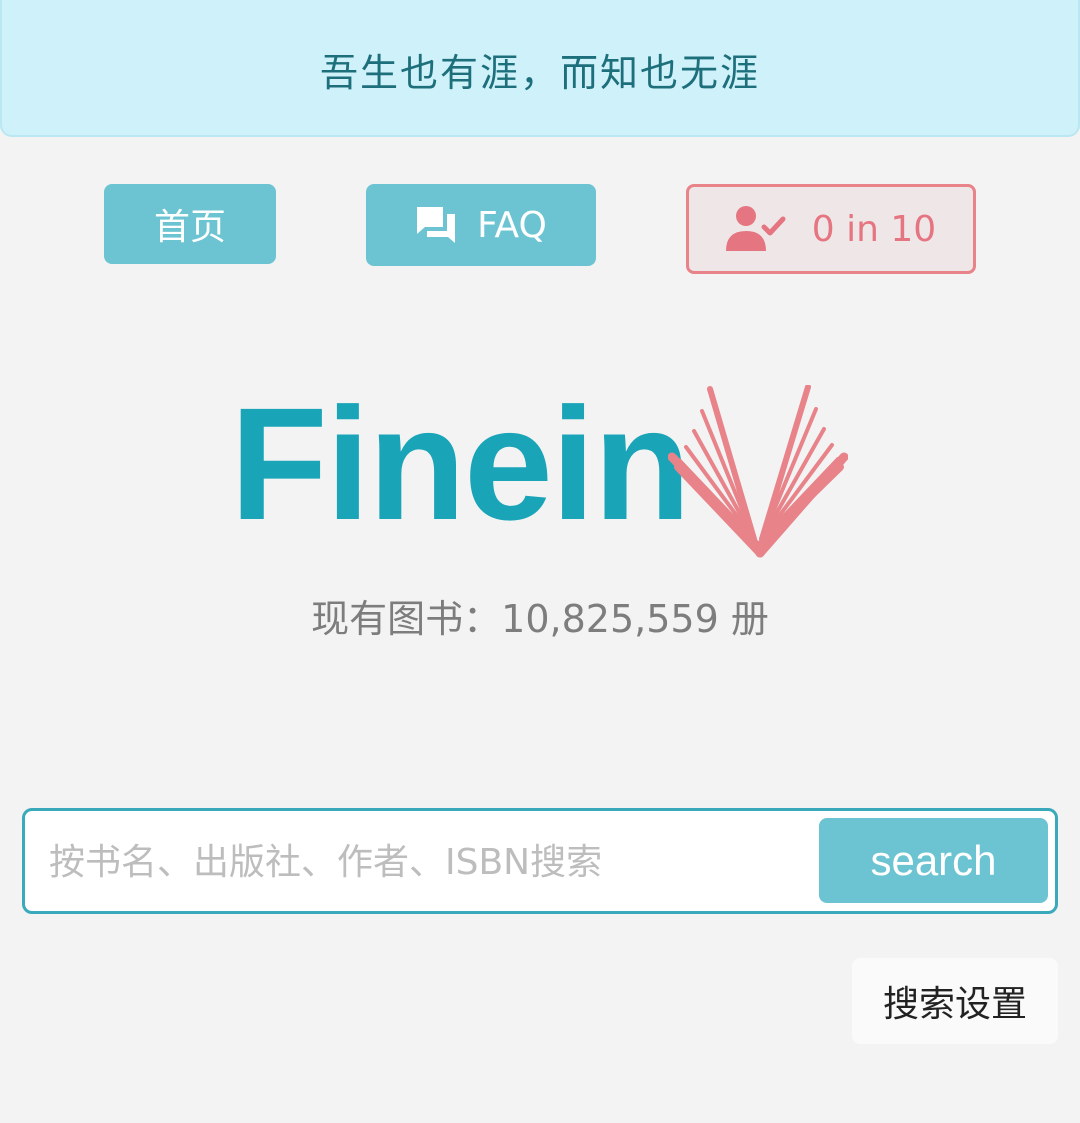 The height and width of the screenshot is (1123, 1080). Describe the element at coordinates (540, 619) in the screenshot. I see `book-count: 现有图书：10,825,559 册` at that location.